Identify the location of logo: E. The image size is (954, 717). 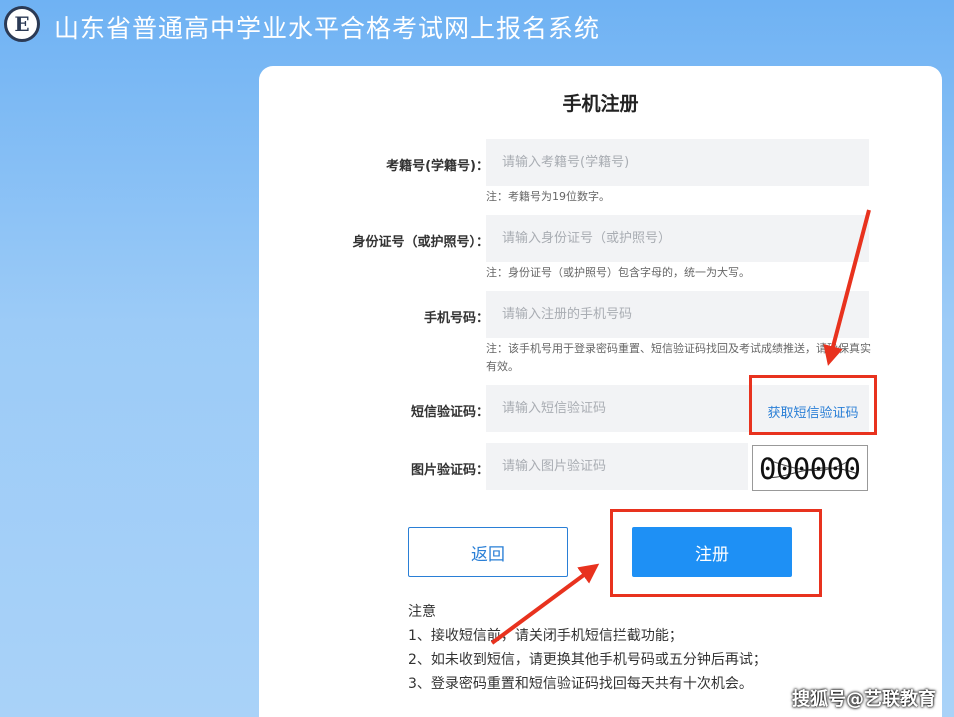
(22, 24).